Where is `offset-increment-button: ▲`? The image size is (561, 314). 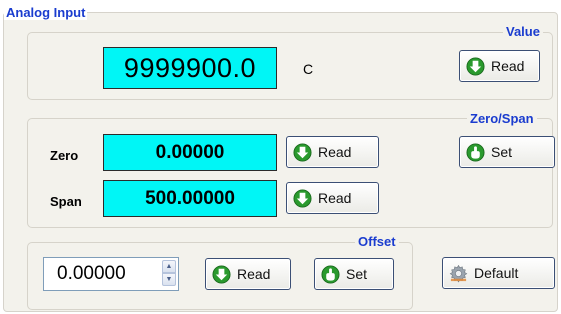 offset-increment-button: ▲ is located at coordinates (169, 266).